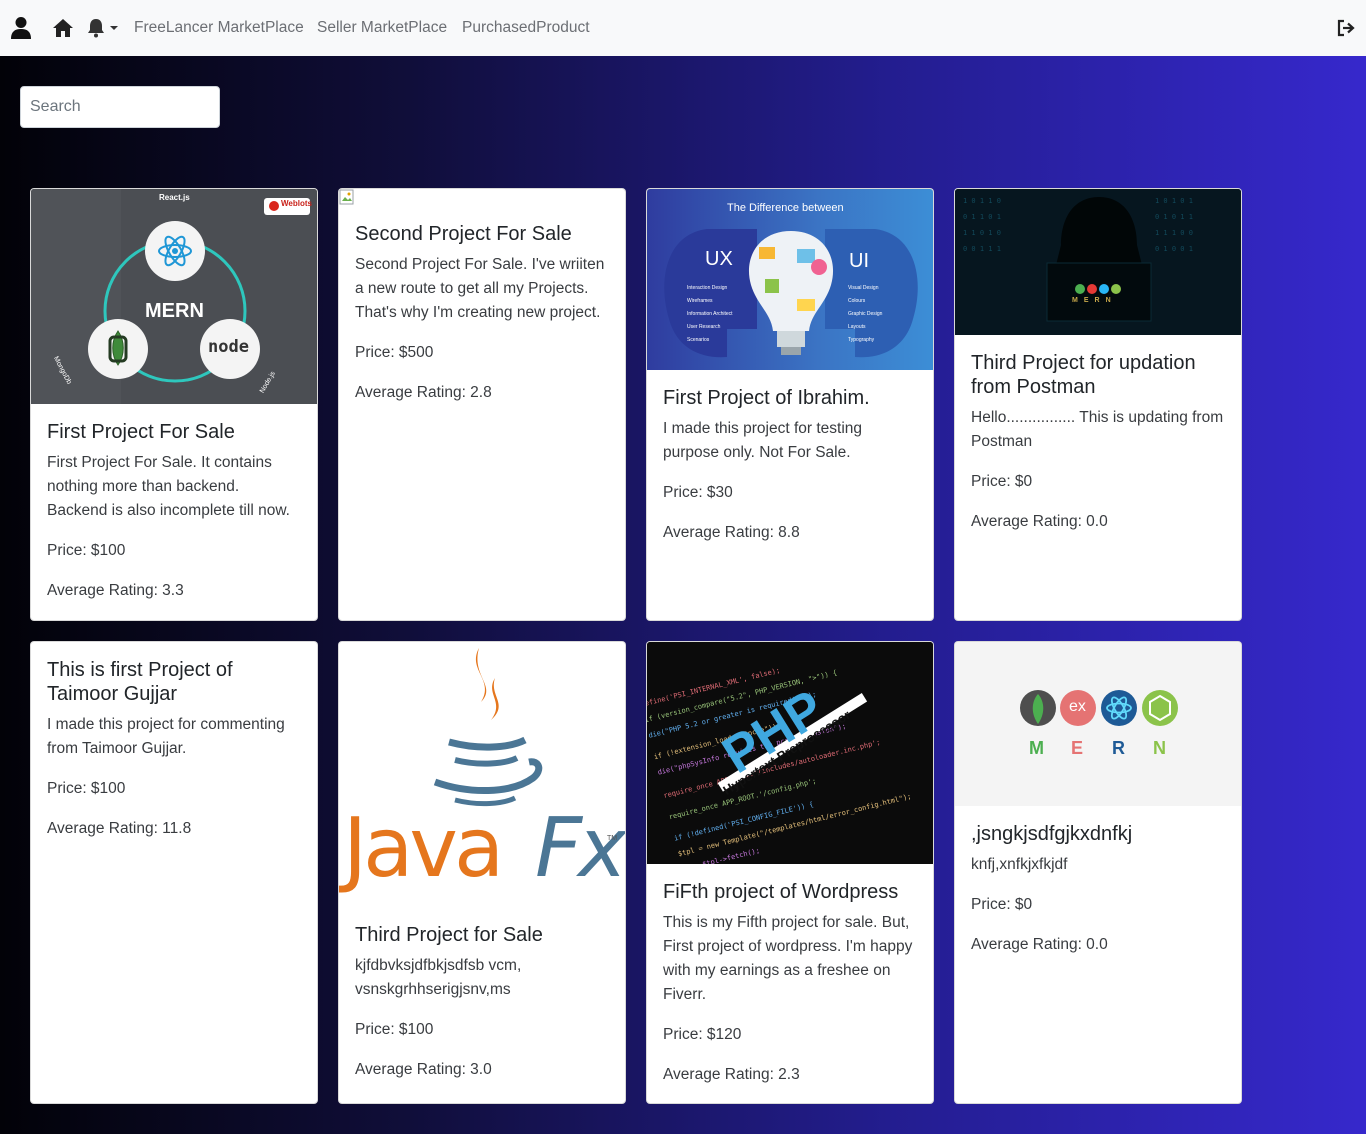  Describe the element at coordinates (1019, 864) in the screenshot. I see `card-description: knfj,xnfkjxfkjdf` at that location.